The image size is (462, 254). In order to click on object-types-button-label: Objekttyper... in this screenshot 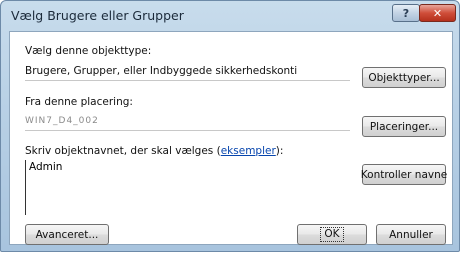, I will do `click(404, 77)`.